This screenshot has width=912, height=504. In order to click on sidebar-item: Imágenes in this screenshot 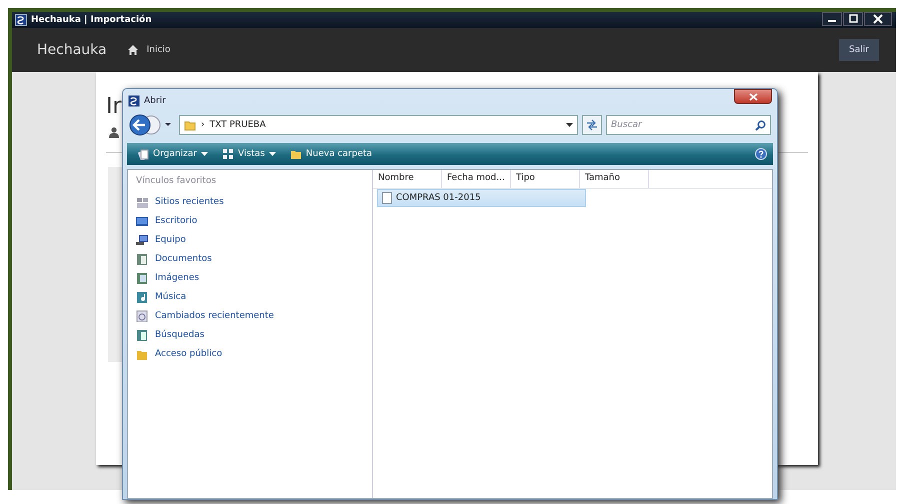, I will do `click(254, 277)`.